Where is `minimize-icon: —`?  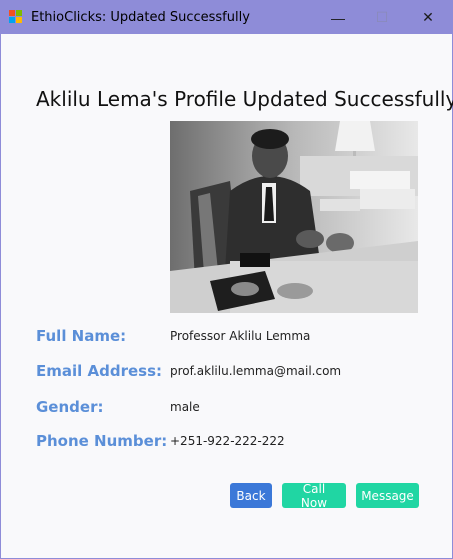
minimize-icon: — is located at coordinates (338, 17).